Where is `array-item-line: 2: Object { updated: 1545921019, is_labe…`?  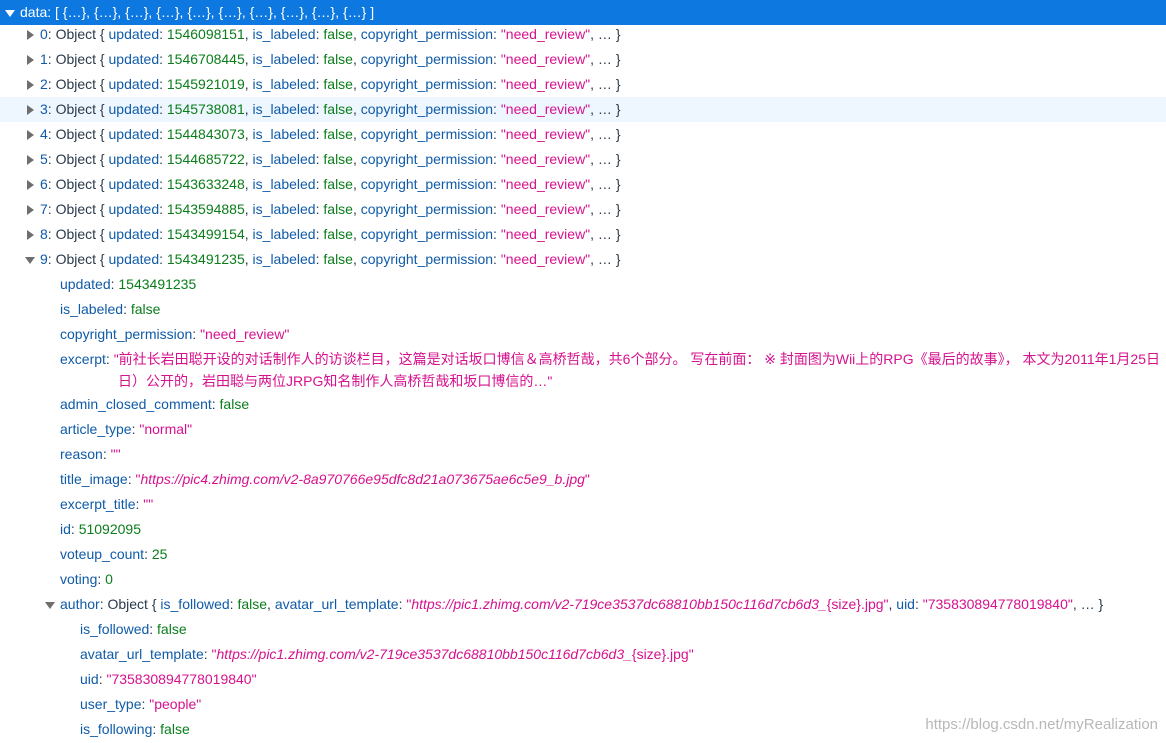
array-item-line: 2: Object { updated: 1545921019, is_labe… is located at coordinates (330, 84).